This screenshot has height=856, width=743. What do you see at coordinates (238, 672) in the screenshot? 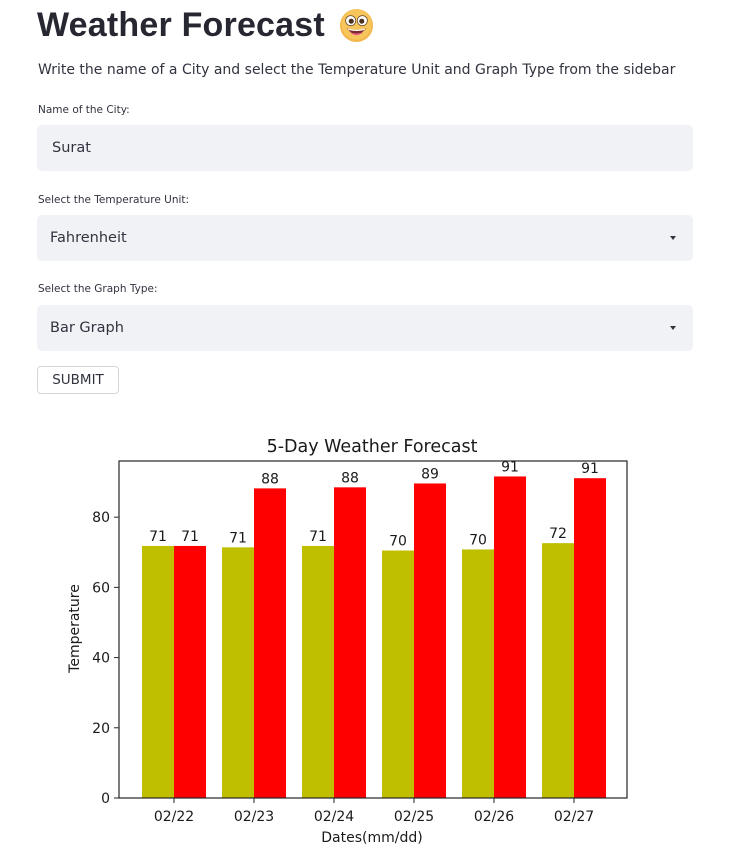
I see `bar-series1-02/23` at bounding box center [238, 672].